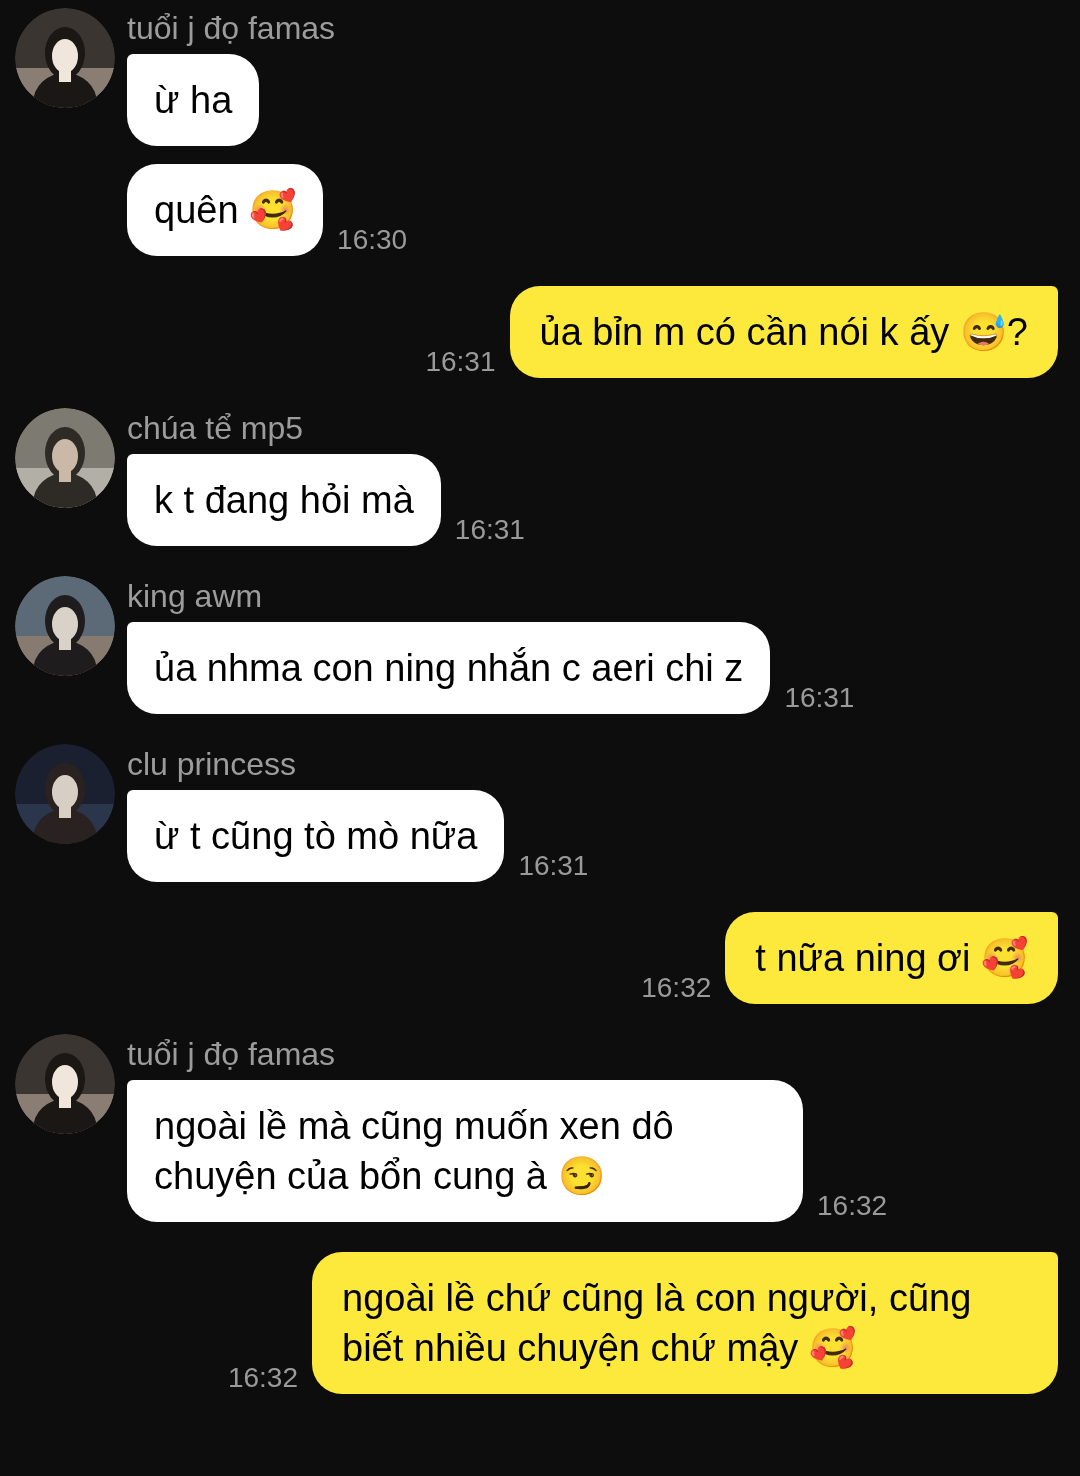 This screenshot has height=1476, width=1080. What do you see at coordinates (449, 668) in the screenshot?
I see `message-bubble: ủa nhma con ning nhắn c aeri chi z` at bounding box center [449, 668].